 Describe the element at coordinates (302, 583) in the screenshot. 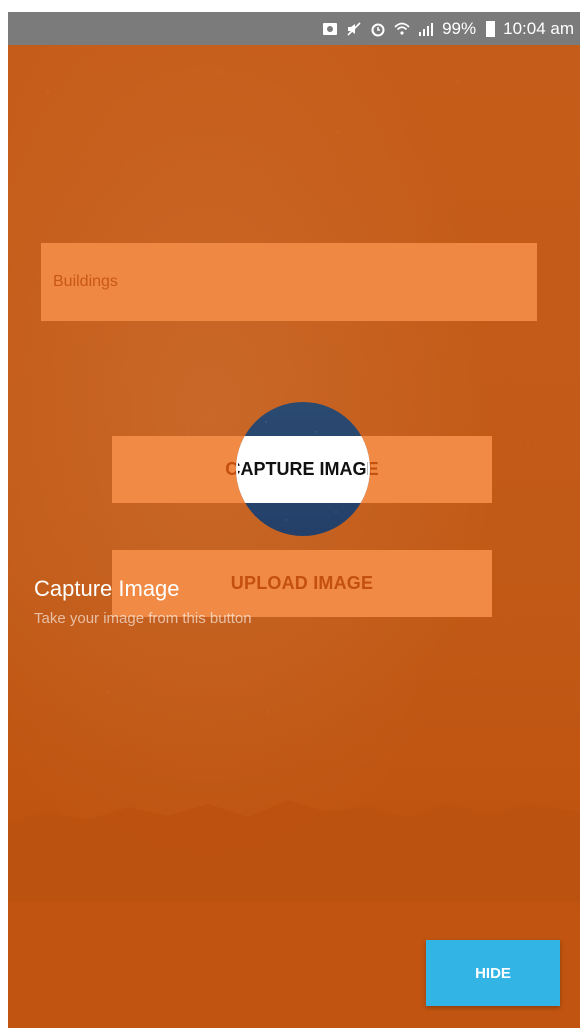

I see `upload-image-label: UPLOAD IMAGE` at that location.